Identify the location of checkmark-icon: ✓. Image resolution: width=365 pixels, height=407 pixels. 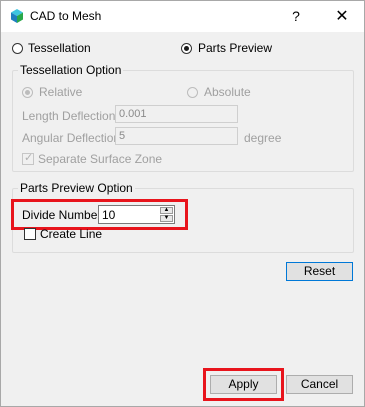
(29, 158).